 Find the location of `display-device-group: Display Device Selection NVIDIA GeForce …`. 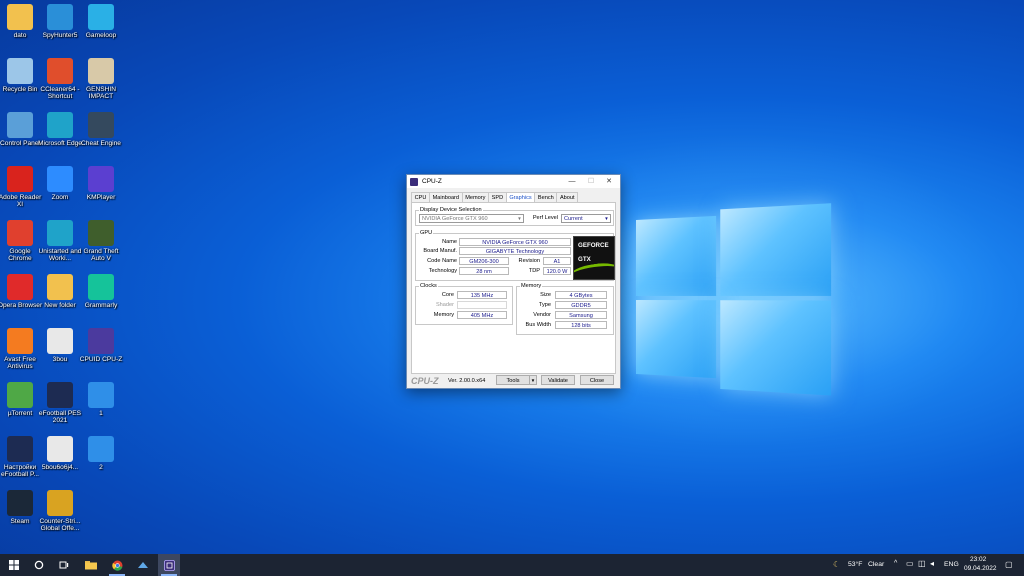

display-device-group: Display Device Selection NVIDIA GeForce … is located at coordinates (514, 216).